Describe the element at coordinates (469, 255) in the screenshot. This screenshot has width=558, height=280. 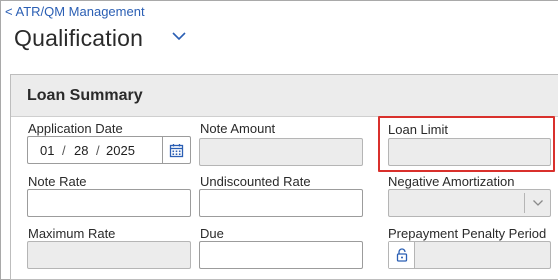
I see `prepayment-penalty-period-field` at that location.